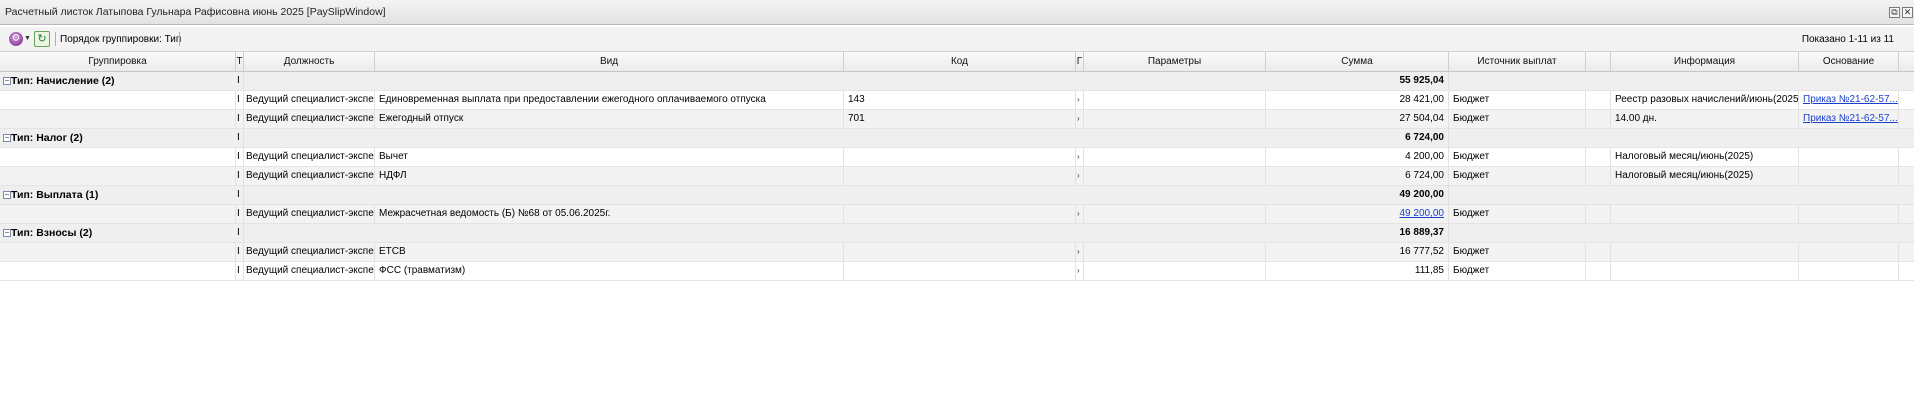 This screenshot has width=1914, height=405. Describe the element at coordinates (1357, 195) in the screenshot. I see `group-total: 49 200,00` at that location.